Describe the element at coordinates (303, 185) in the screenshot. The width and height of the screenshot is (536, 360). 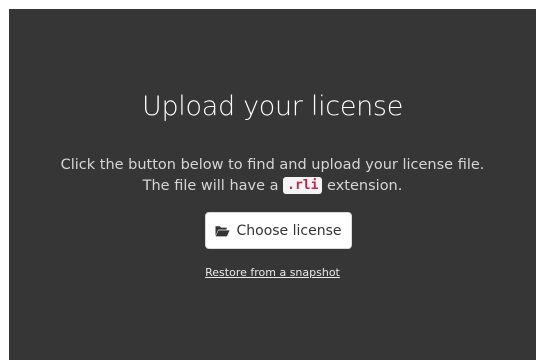
I see `file-extension-code: .rli` at that location.